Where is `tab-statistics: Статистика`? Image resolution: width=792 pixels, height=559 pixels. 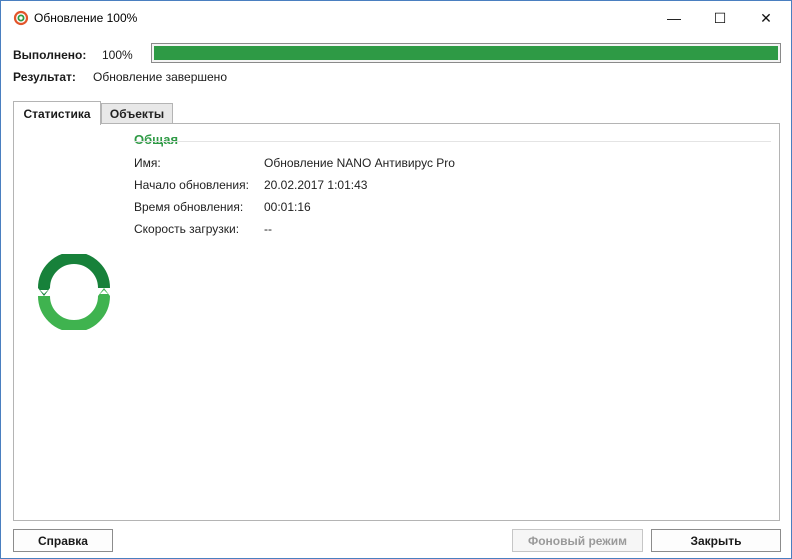
tab-statistics: Статистика is located at coordinates (57, 113).